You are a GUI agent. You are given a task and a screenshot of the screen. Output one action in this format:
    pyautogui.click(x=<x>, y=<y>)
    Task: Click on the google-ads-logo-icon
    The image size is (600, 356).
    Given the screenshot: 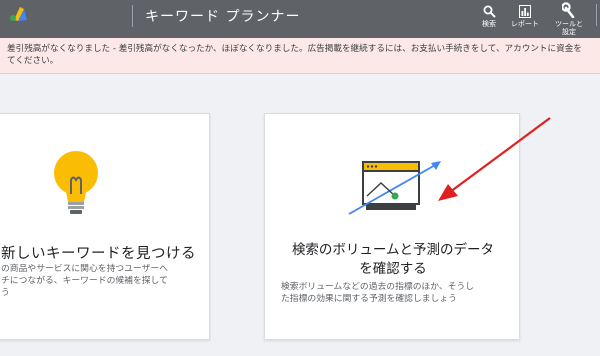 What is the action you would take?
    pyautogui.click(x=18, y=13)
    